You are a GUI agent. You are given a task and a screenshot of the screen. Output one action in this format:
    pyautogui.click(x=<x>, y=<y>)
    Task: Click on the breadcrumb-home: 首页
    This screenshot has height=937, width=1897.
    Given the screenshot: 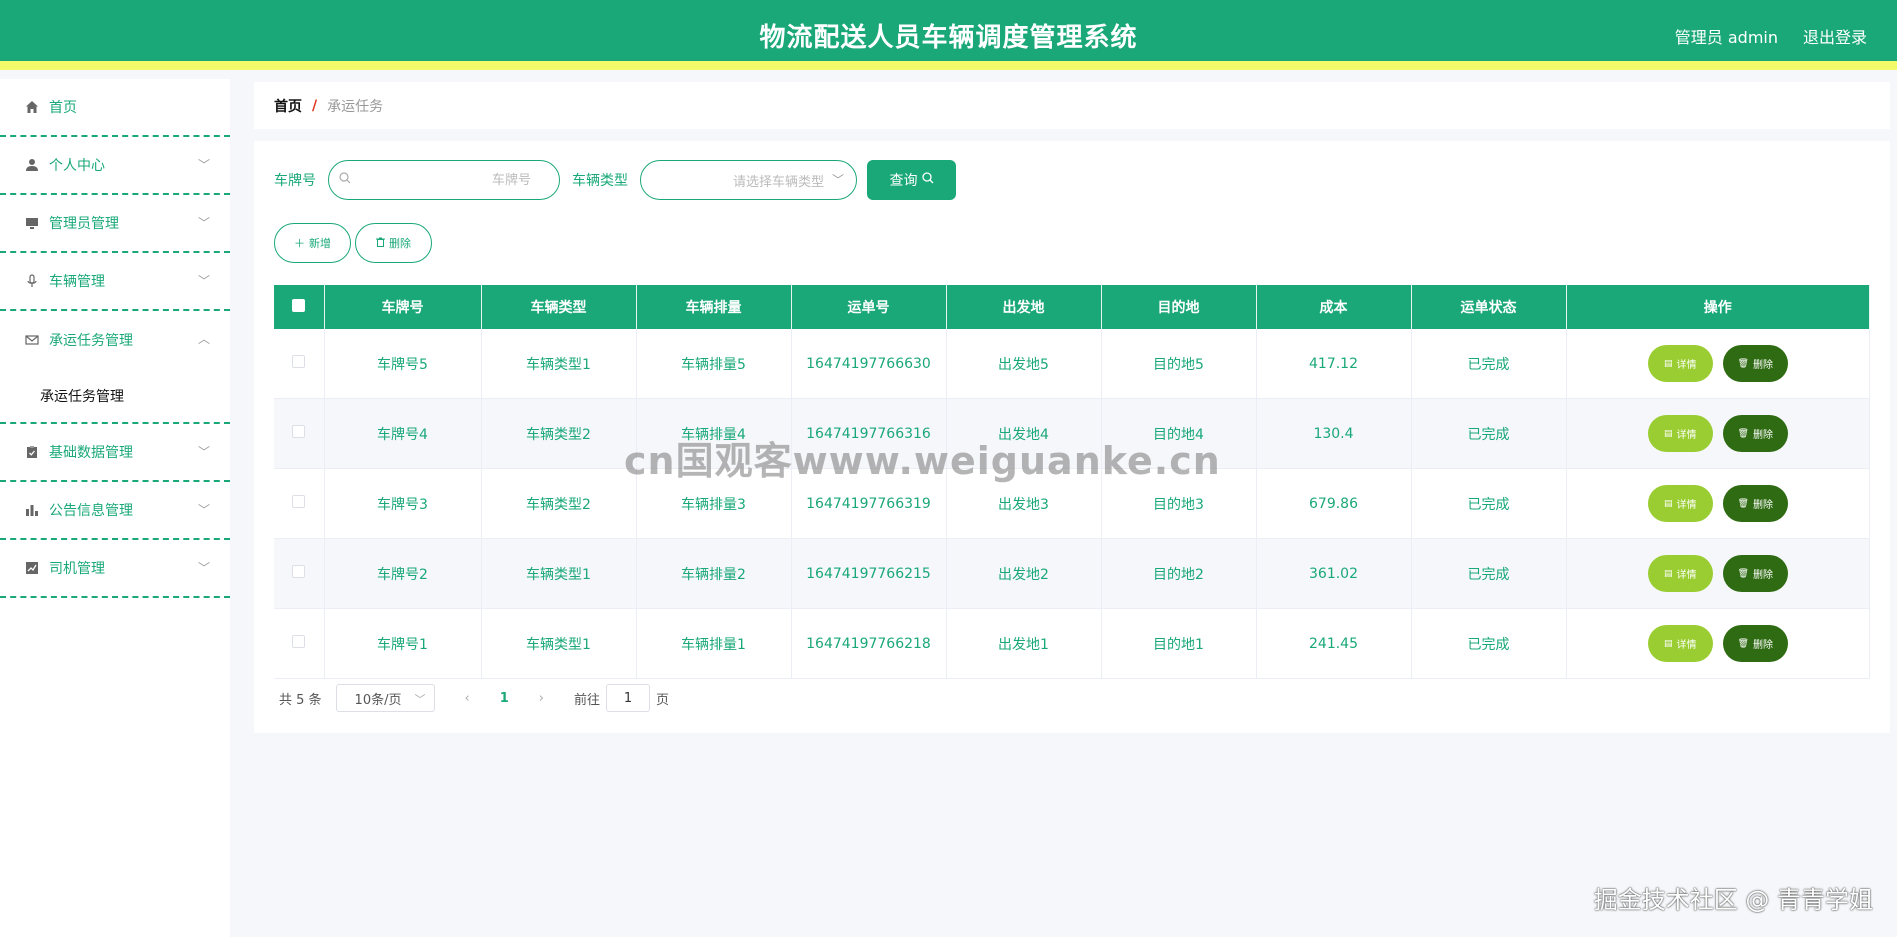 What is the action you would take?
    pyautogui.click(x=288, y=106)
    